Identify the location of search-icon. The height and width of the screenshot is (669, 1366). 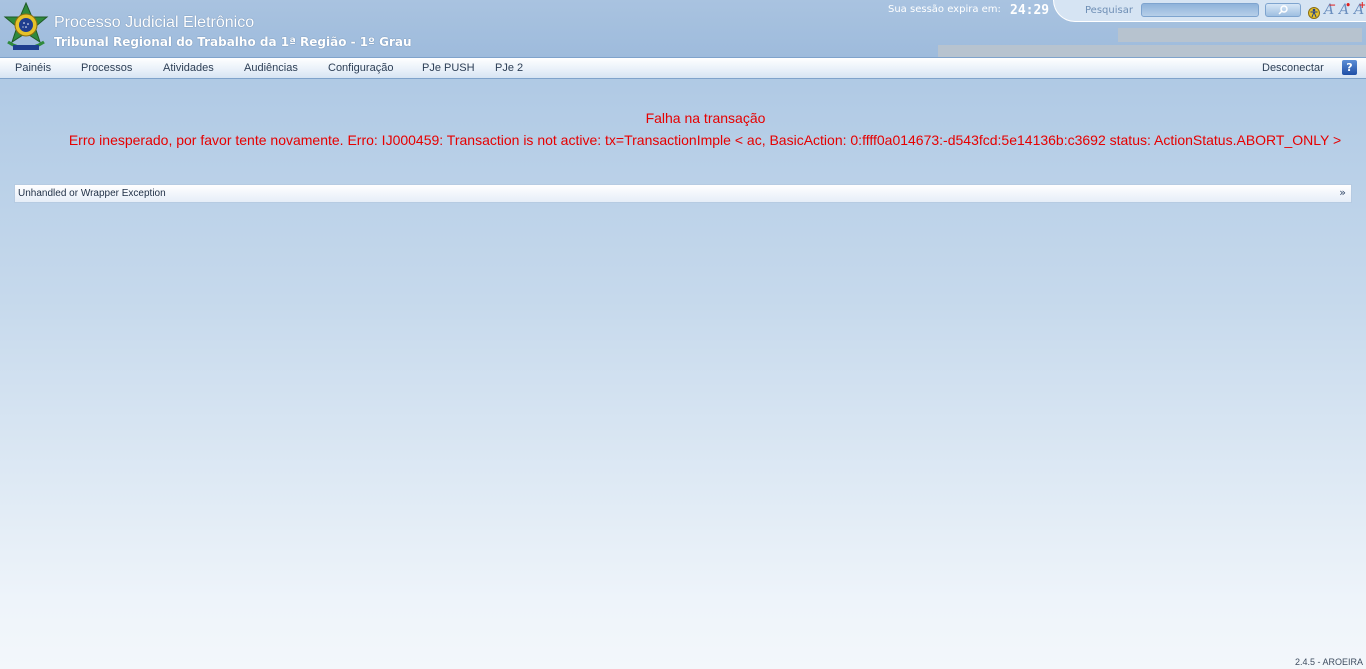
(1283, 10).